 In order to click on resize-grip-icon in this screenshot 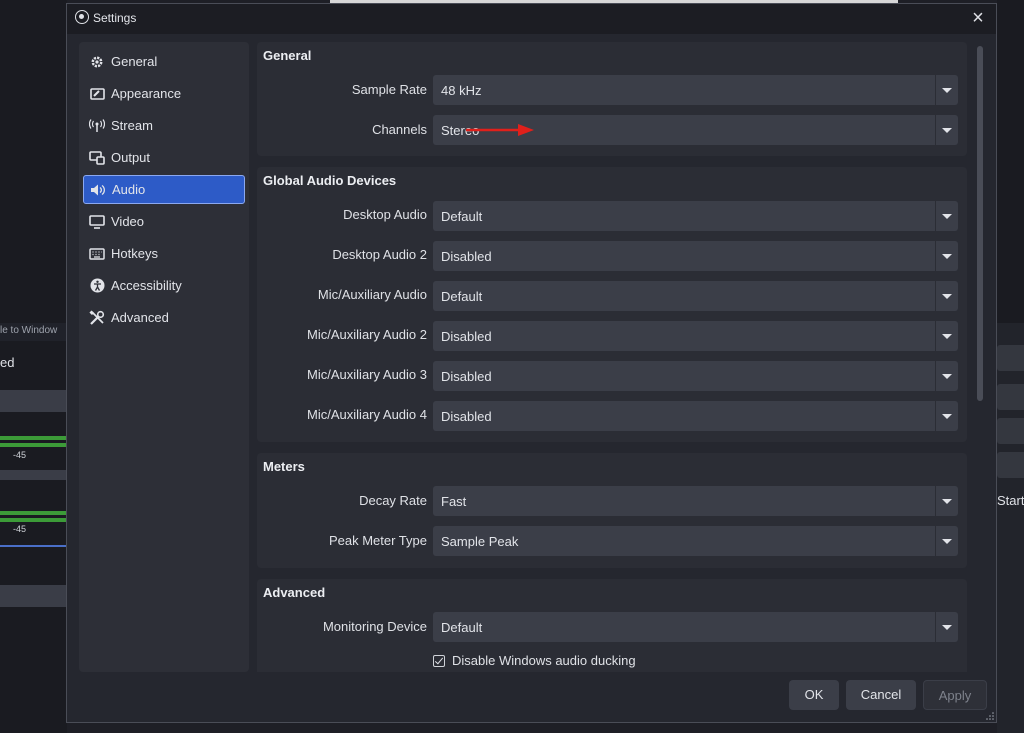, I will do `click(990, 716)`.